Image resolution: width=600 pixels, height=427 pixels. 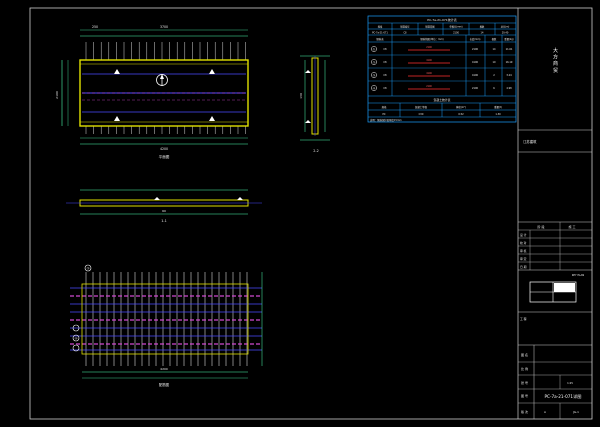 What do you see at coordinates (509, 88) in the screenshot?
I see `svg-text: 4.98` at bounding box center [509, 88].